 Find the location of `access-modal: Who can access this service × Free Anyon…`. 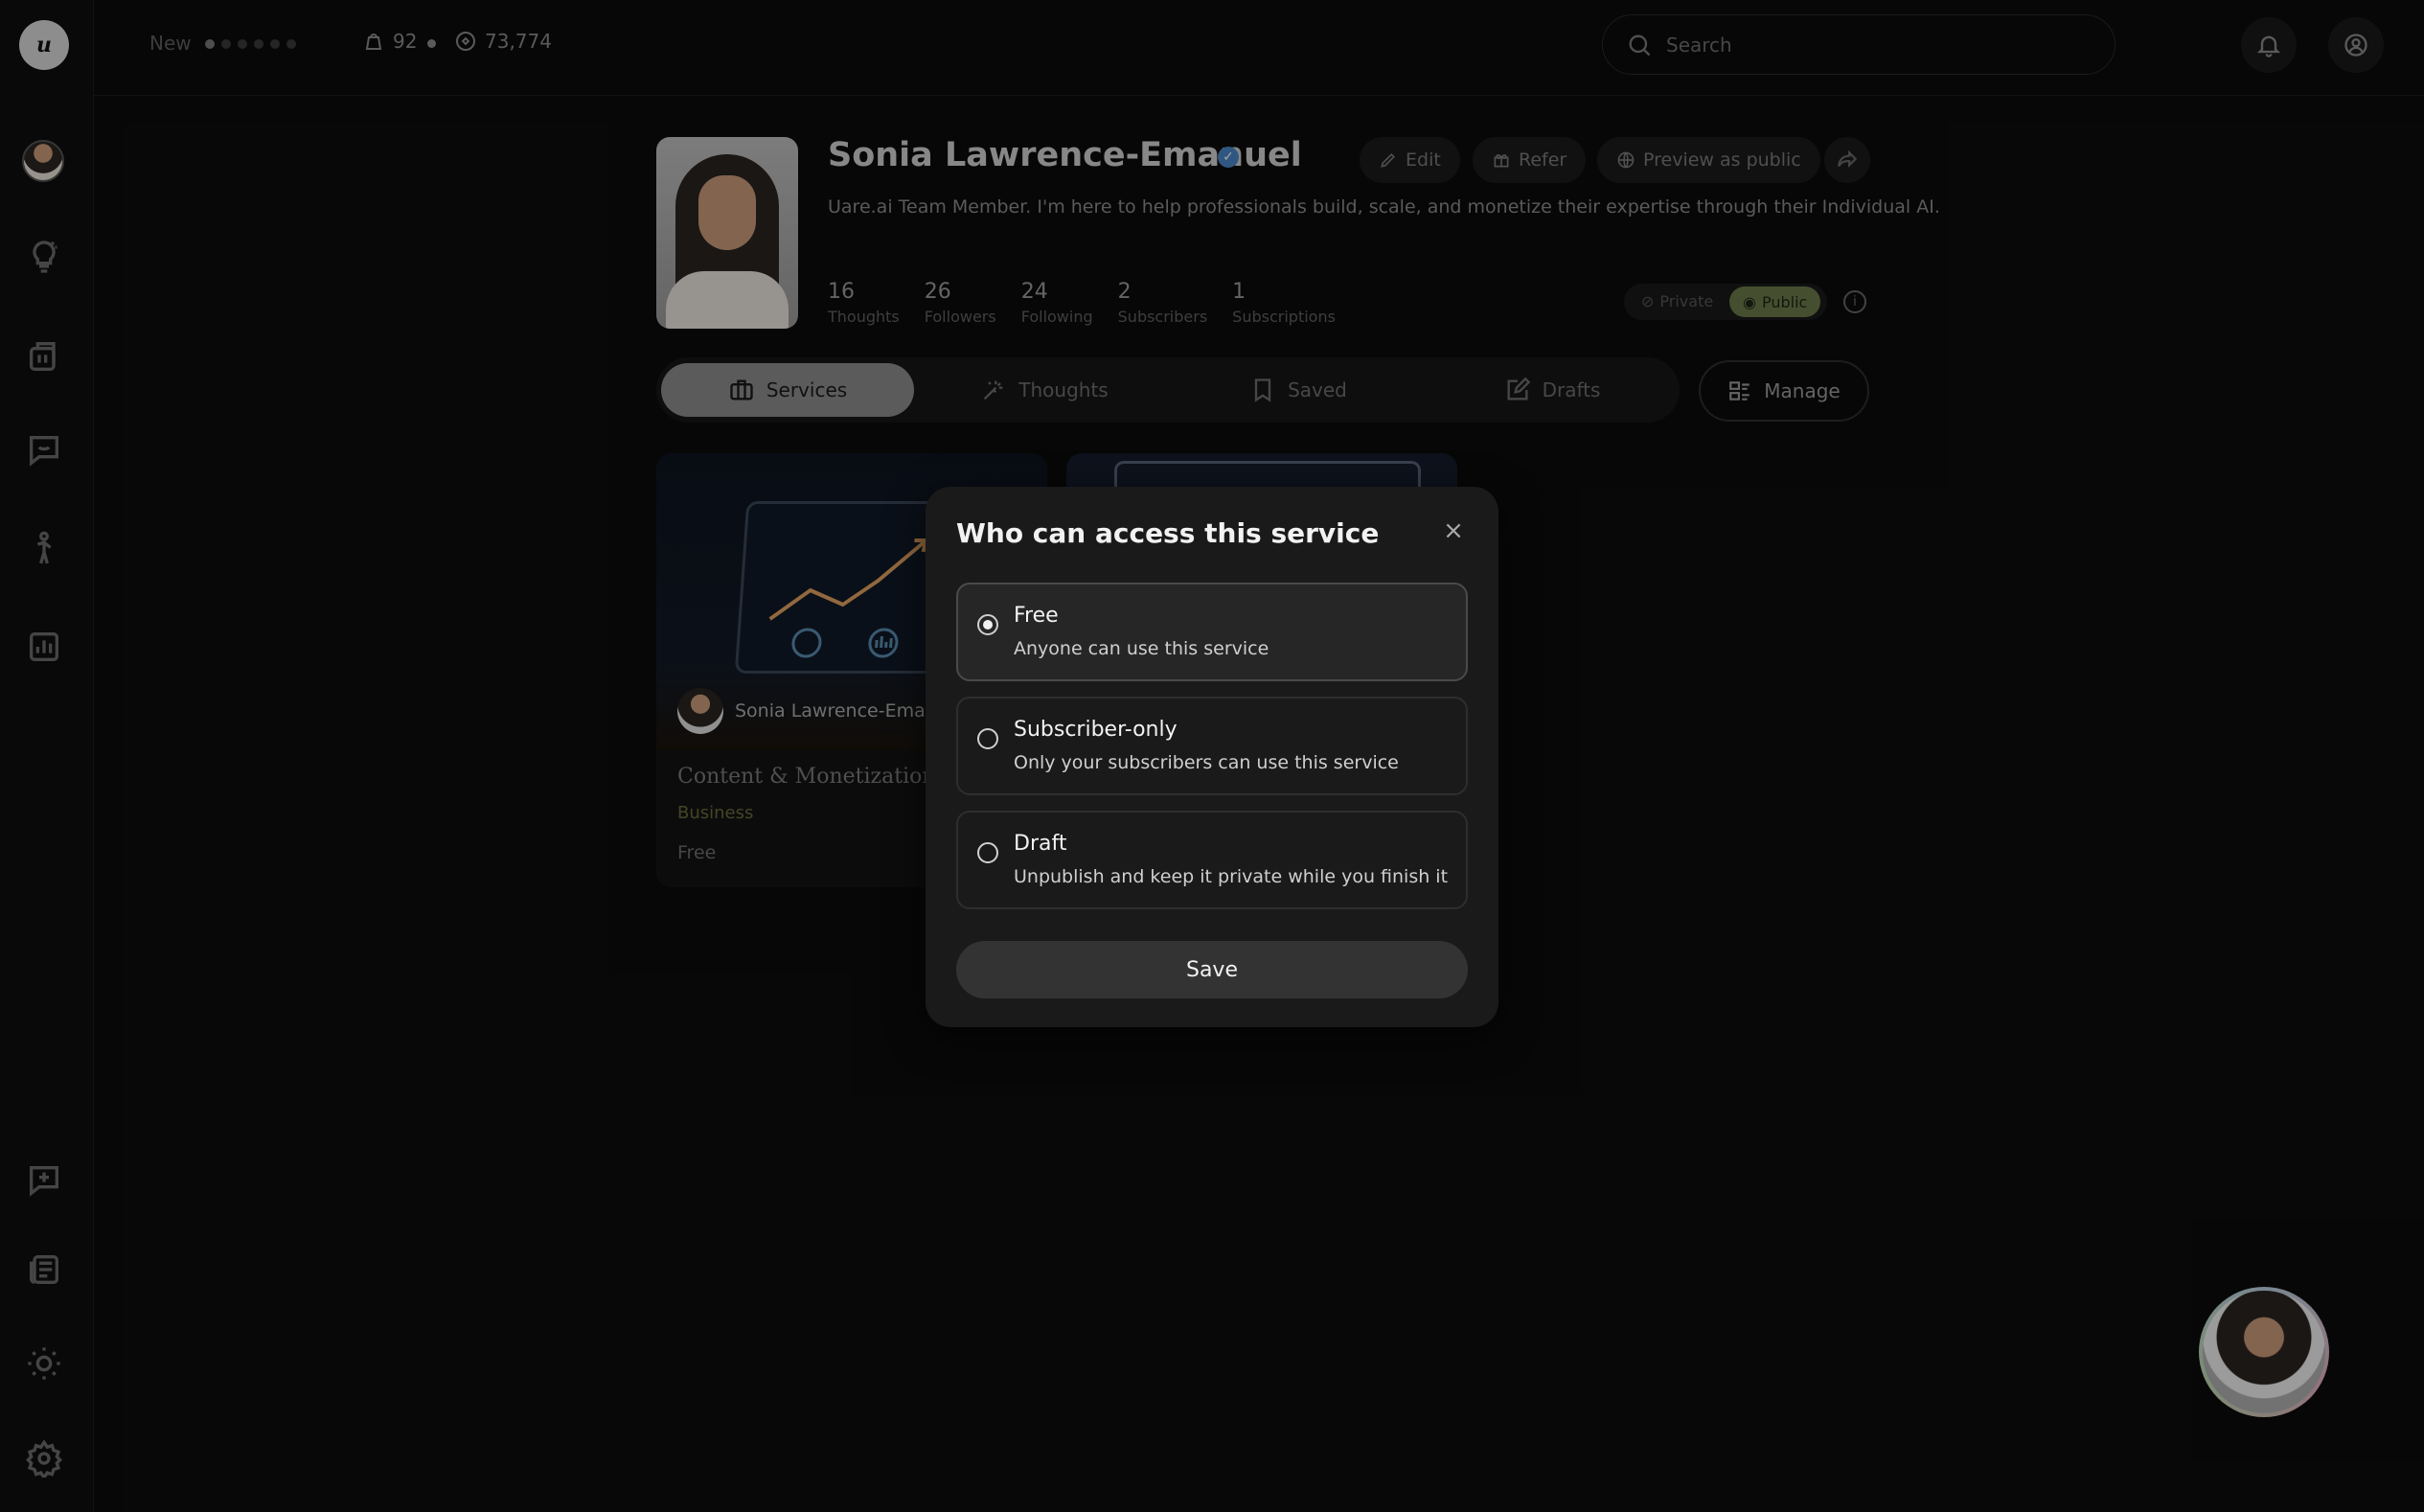

access-modal: Who can access this service × Free Anyon… is located at coordinates (1212, 757).